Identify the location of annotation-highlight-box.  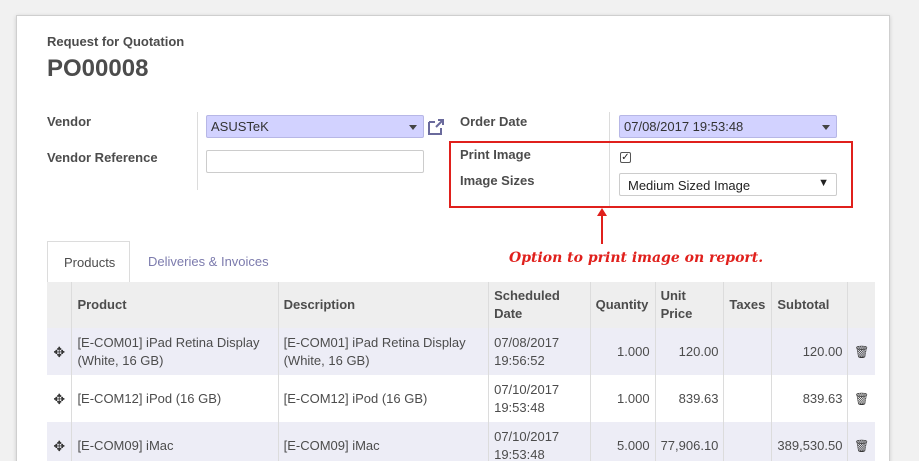
(651, 174).